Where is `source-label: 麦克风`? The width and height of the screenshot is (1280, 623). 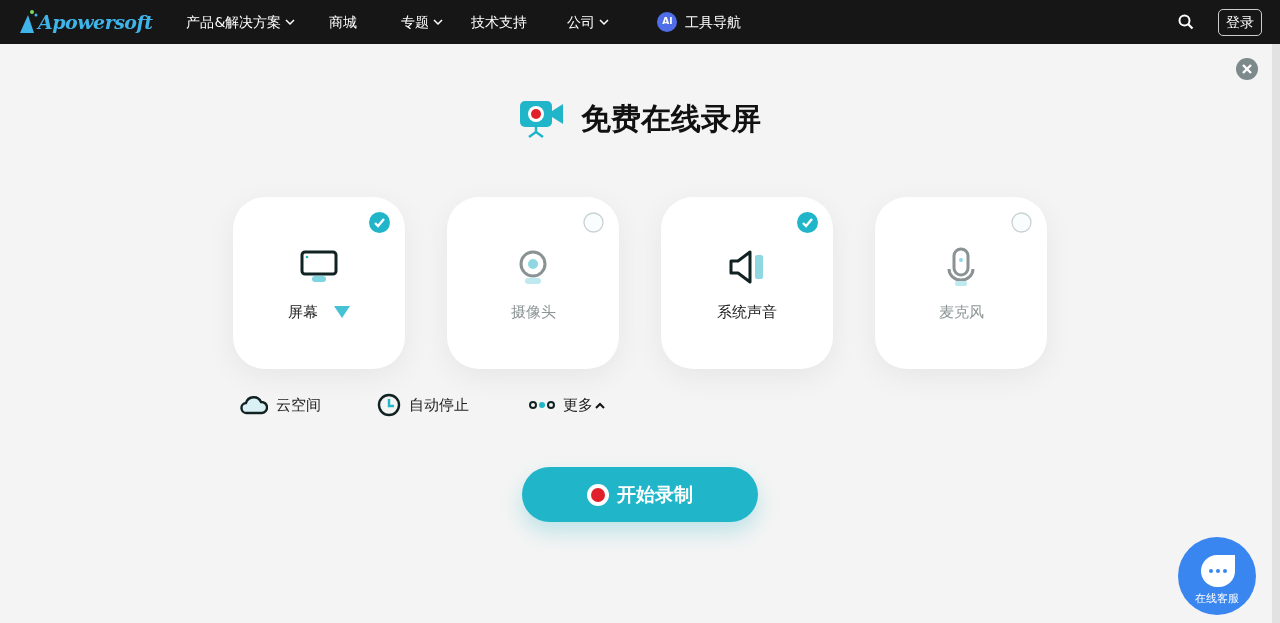
source-label: 麦克风 is located at coordinates (961, 312).